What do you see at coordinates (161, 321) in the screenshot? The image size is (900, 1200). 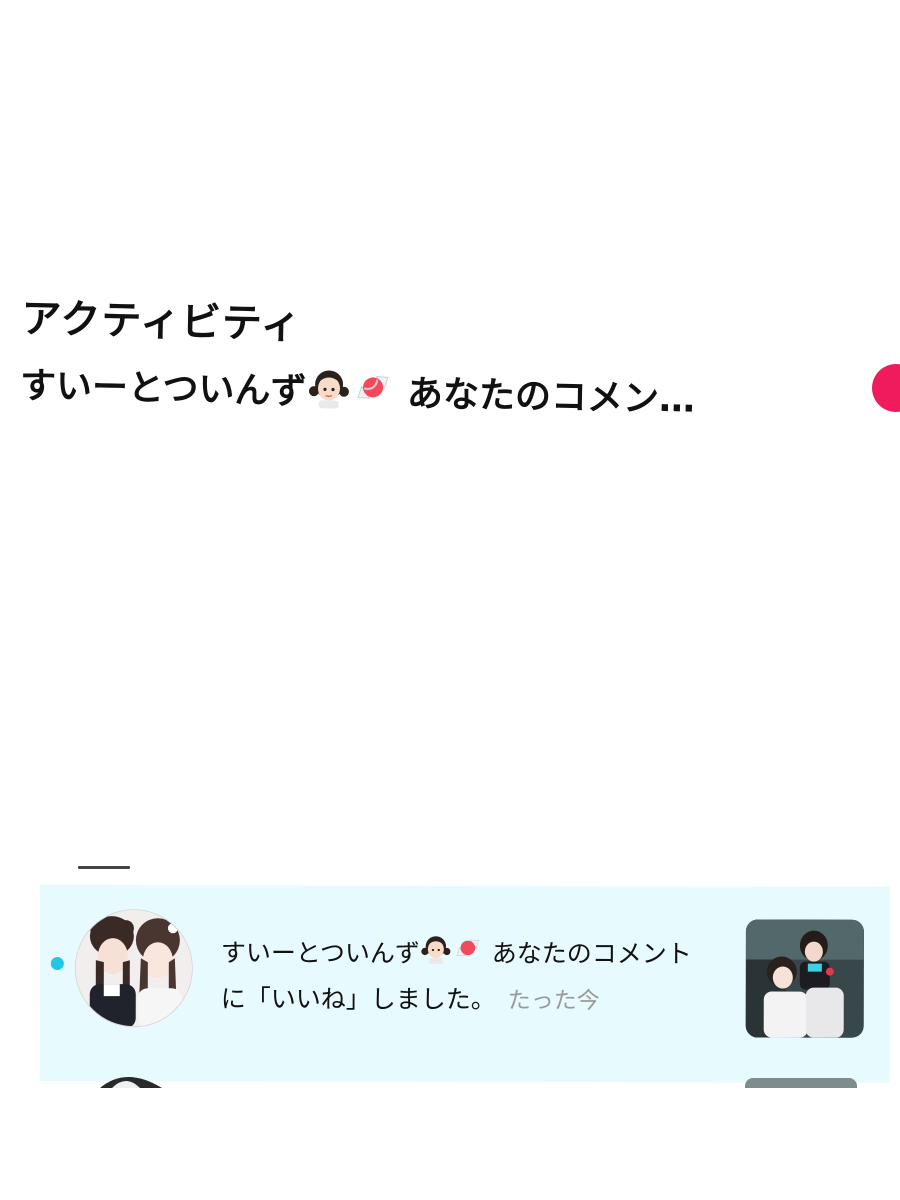 I see `banner-title: アクティビティ` at bounding box center [161, 321].